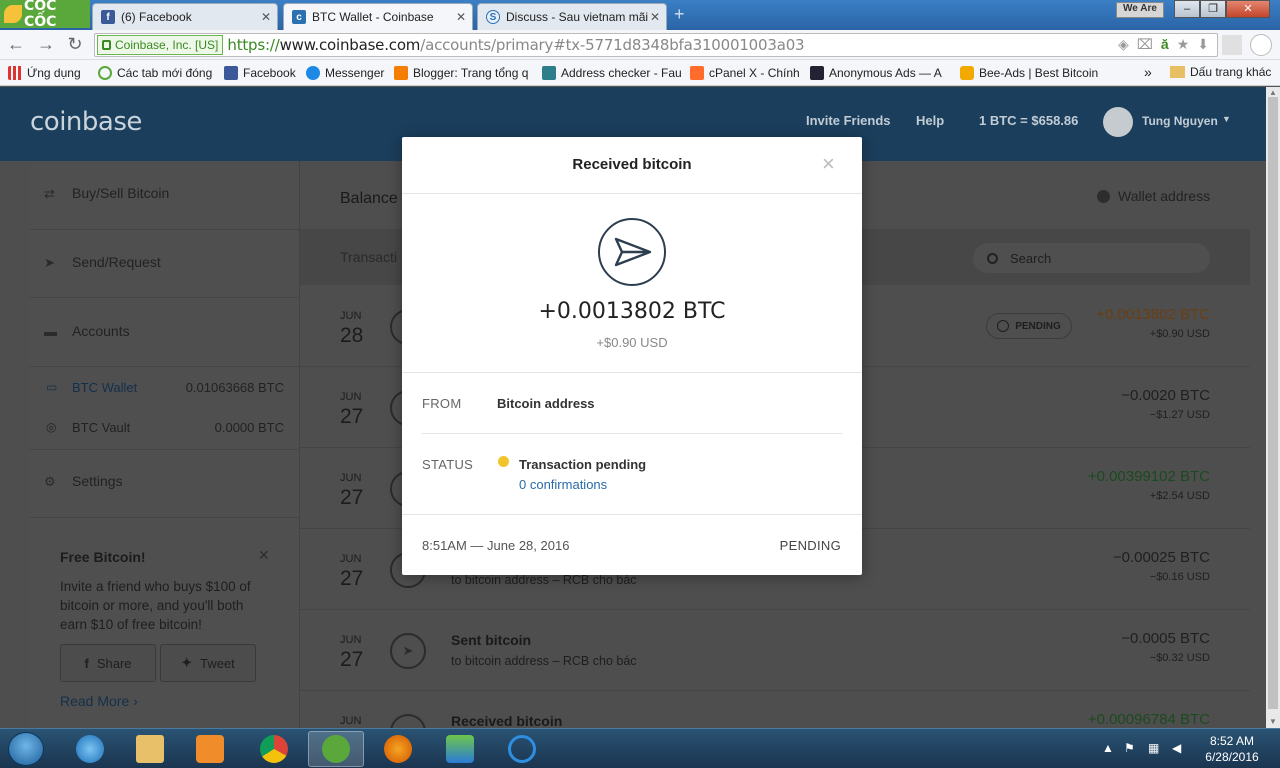 This screenshot has height=768, width=1280. Describe the element at coordinates (210, 749) in the screenshot. I see `media-player-icon` at that location.